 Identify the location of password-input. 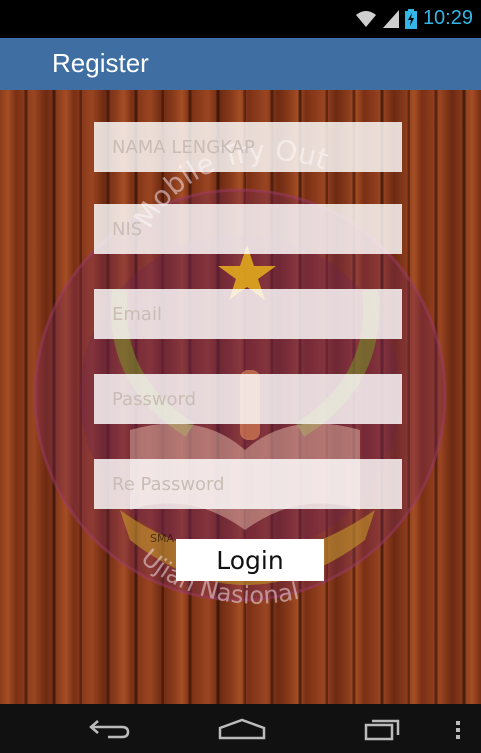
(248, 399).